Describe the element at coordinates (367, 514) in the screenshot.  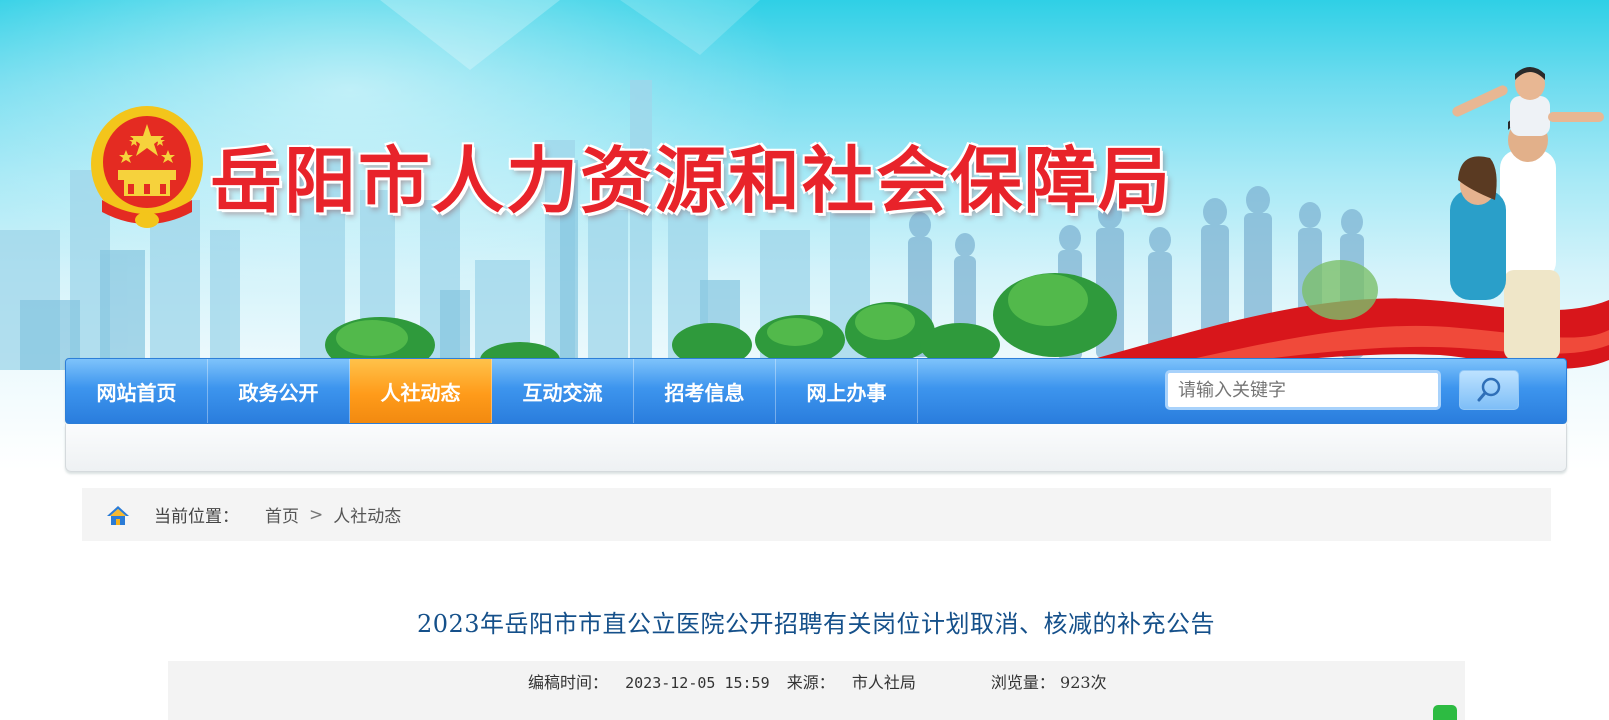
I see `breadcrumb-current-link: 人社动态` at that location.